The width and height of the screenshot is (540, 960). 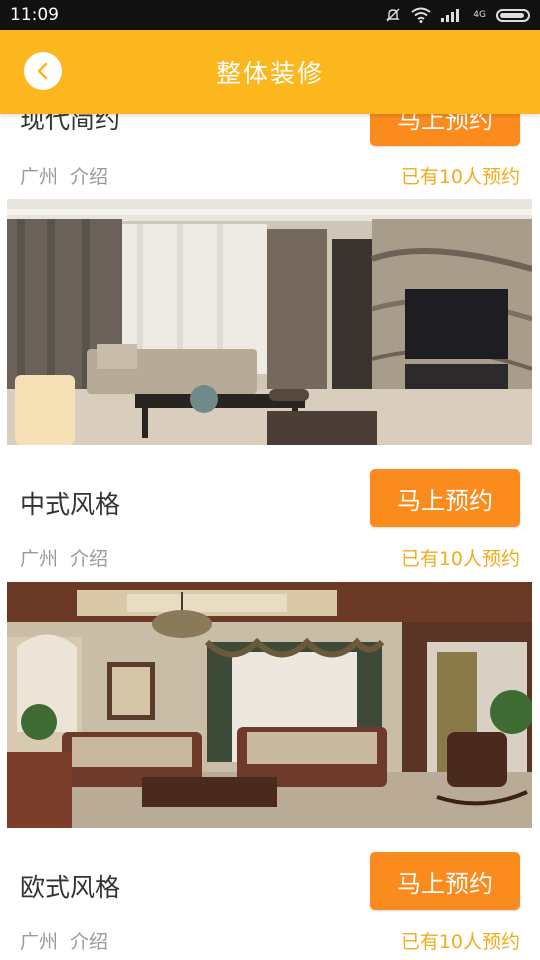 What do you see at coordinates (421, 15) in the screenshot?
I see `wifi-icon` at bounding box center [421, 15].